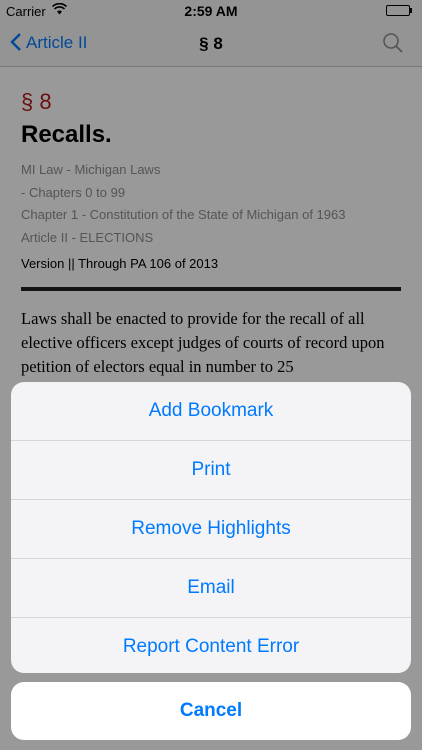 The width and height of the screenshot is (422, 750). I want to click on remove-highlights-button: Remove Highlights, so click(211, 529).